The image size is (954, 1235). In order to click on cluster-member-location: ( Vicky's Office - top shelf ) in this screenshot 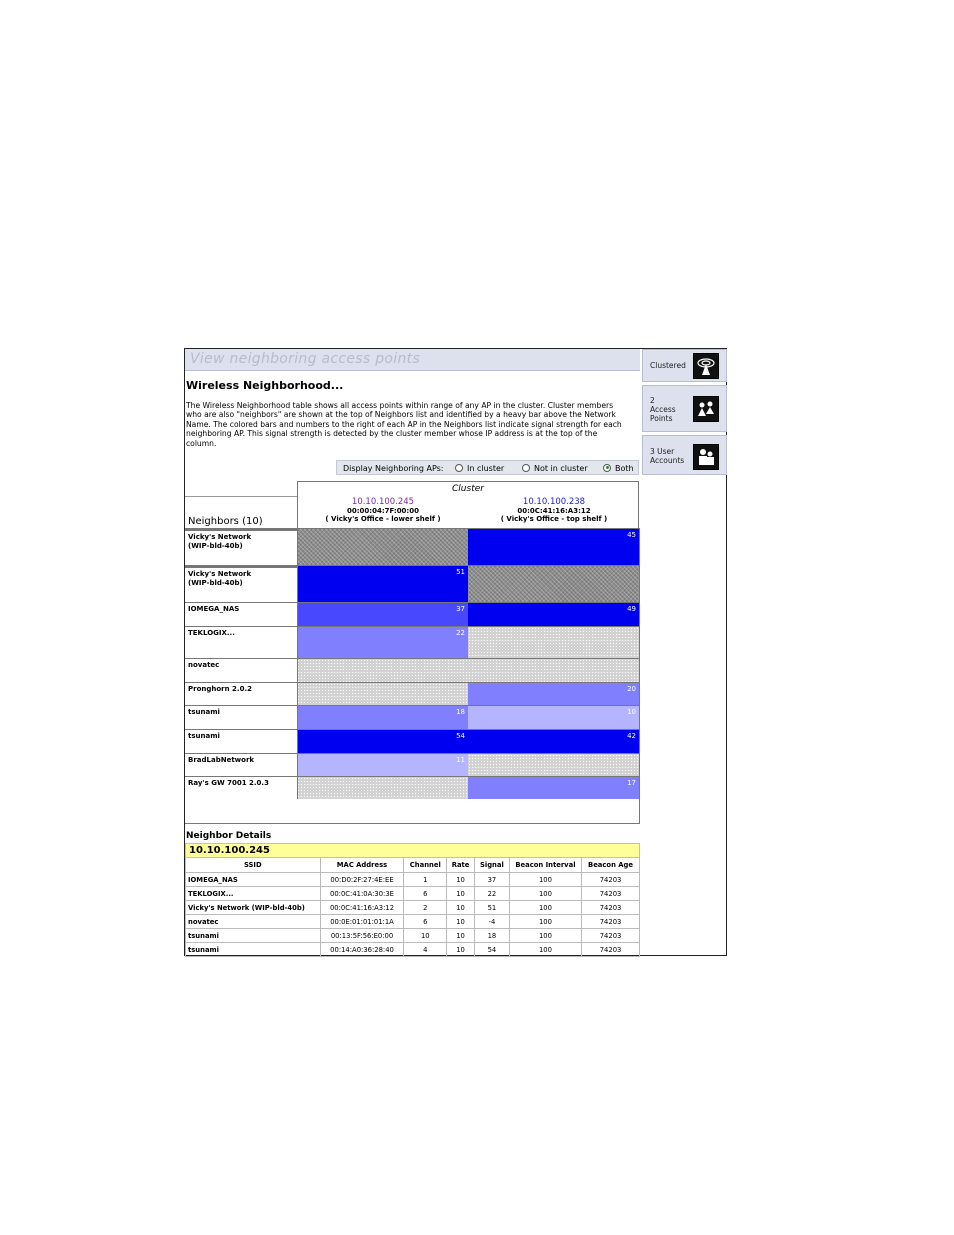, I will do `click(554, 519)`.